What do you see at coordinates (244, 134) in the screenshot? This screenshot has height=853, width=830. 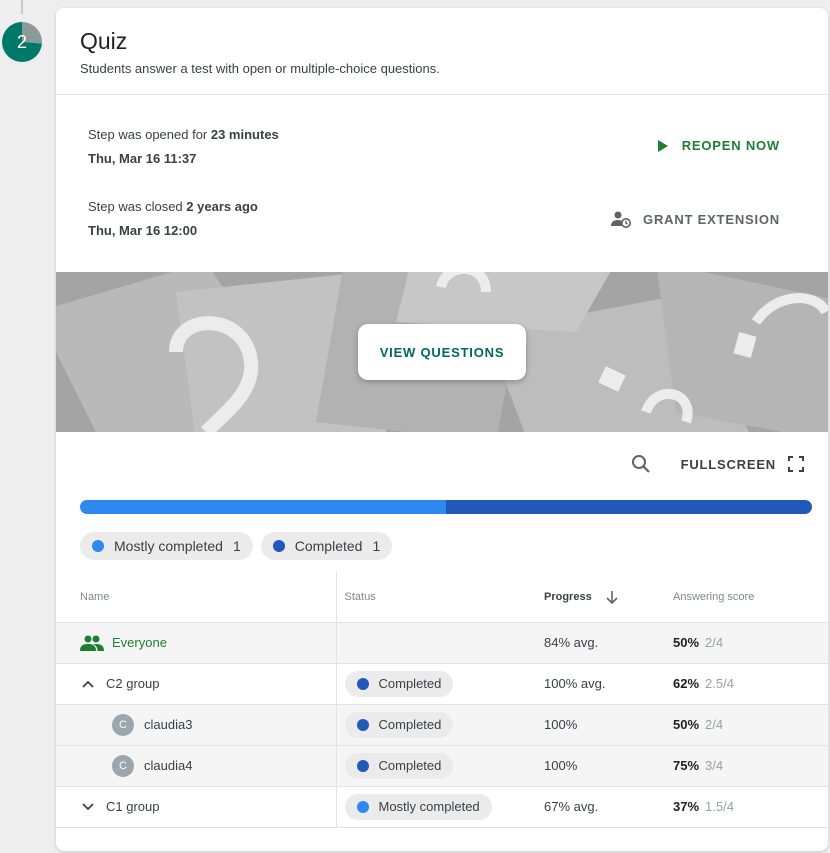 I see `opened-duration: 23 minutes` at bounding box center [244, 134].